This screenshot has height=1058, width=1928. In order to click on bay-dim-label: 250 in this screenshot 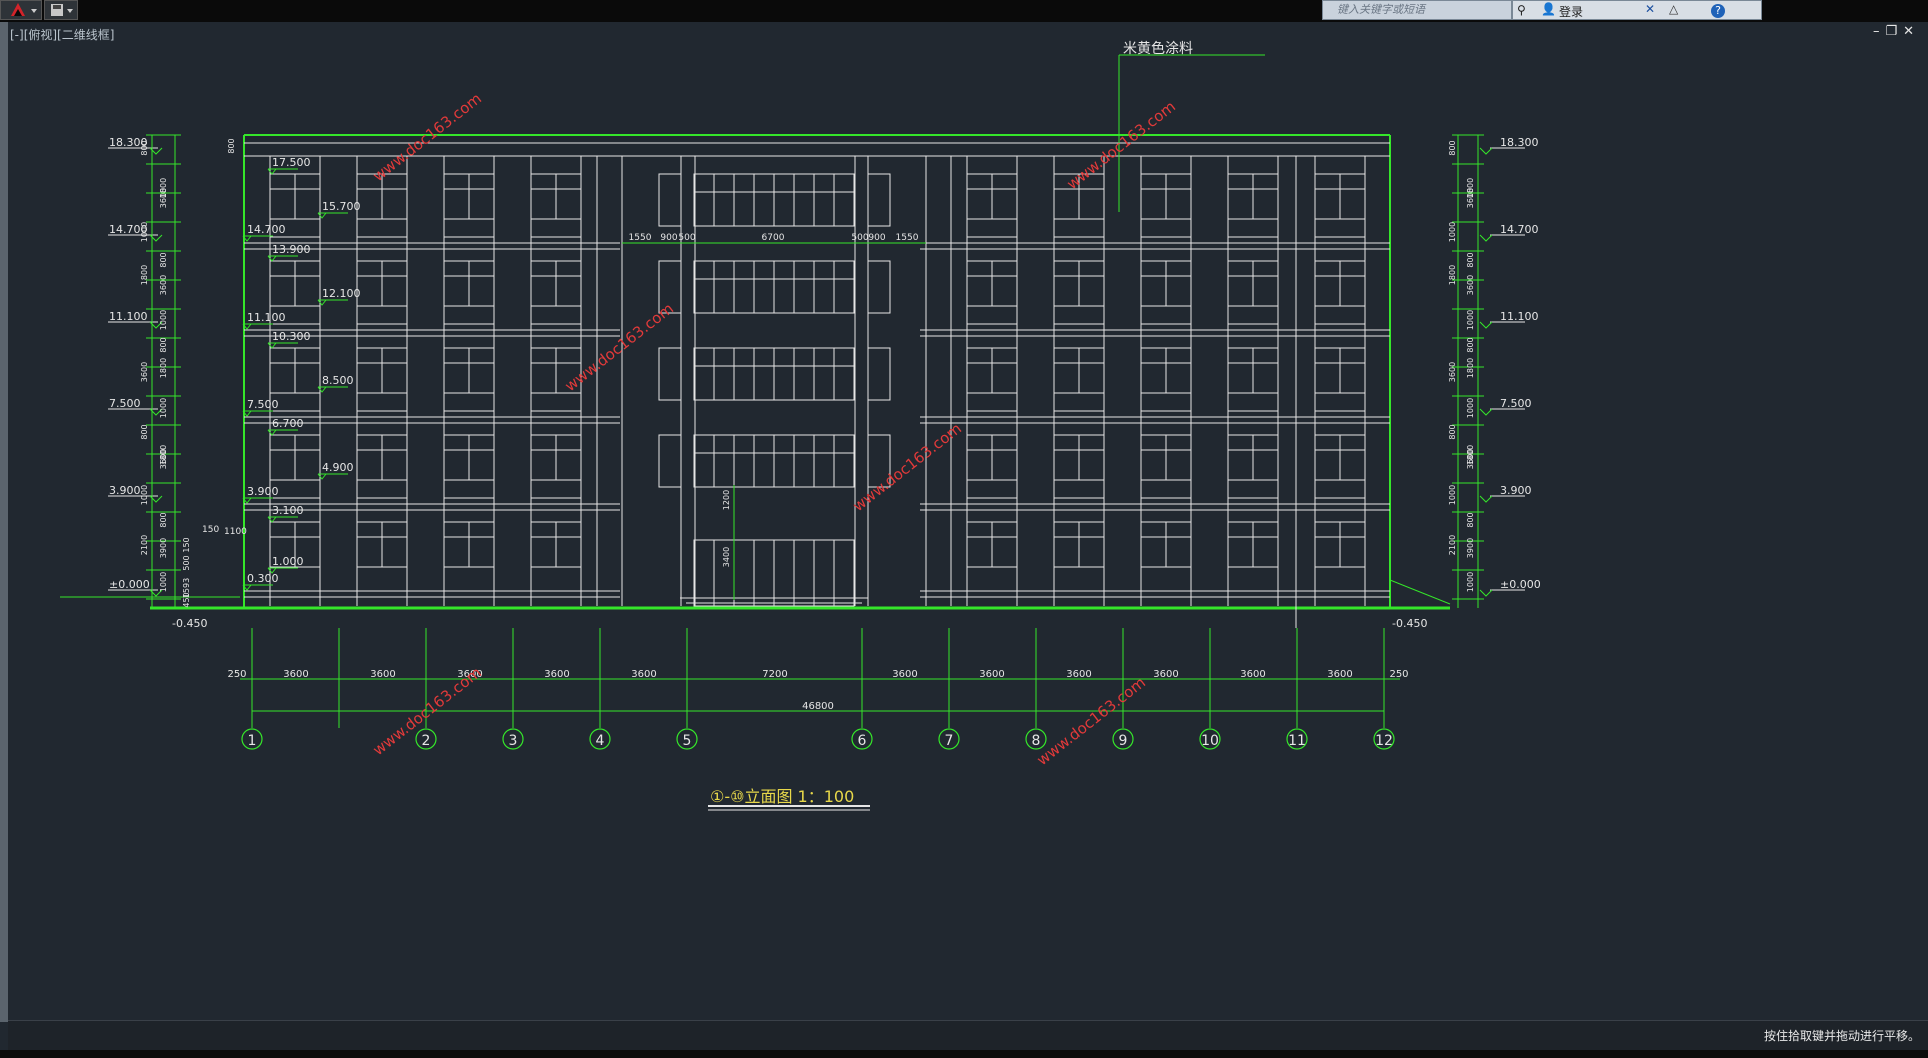, I will do `click(236, 674)`.